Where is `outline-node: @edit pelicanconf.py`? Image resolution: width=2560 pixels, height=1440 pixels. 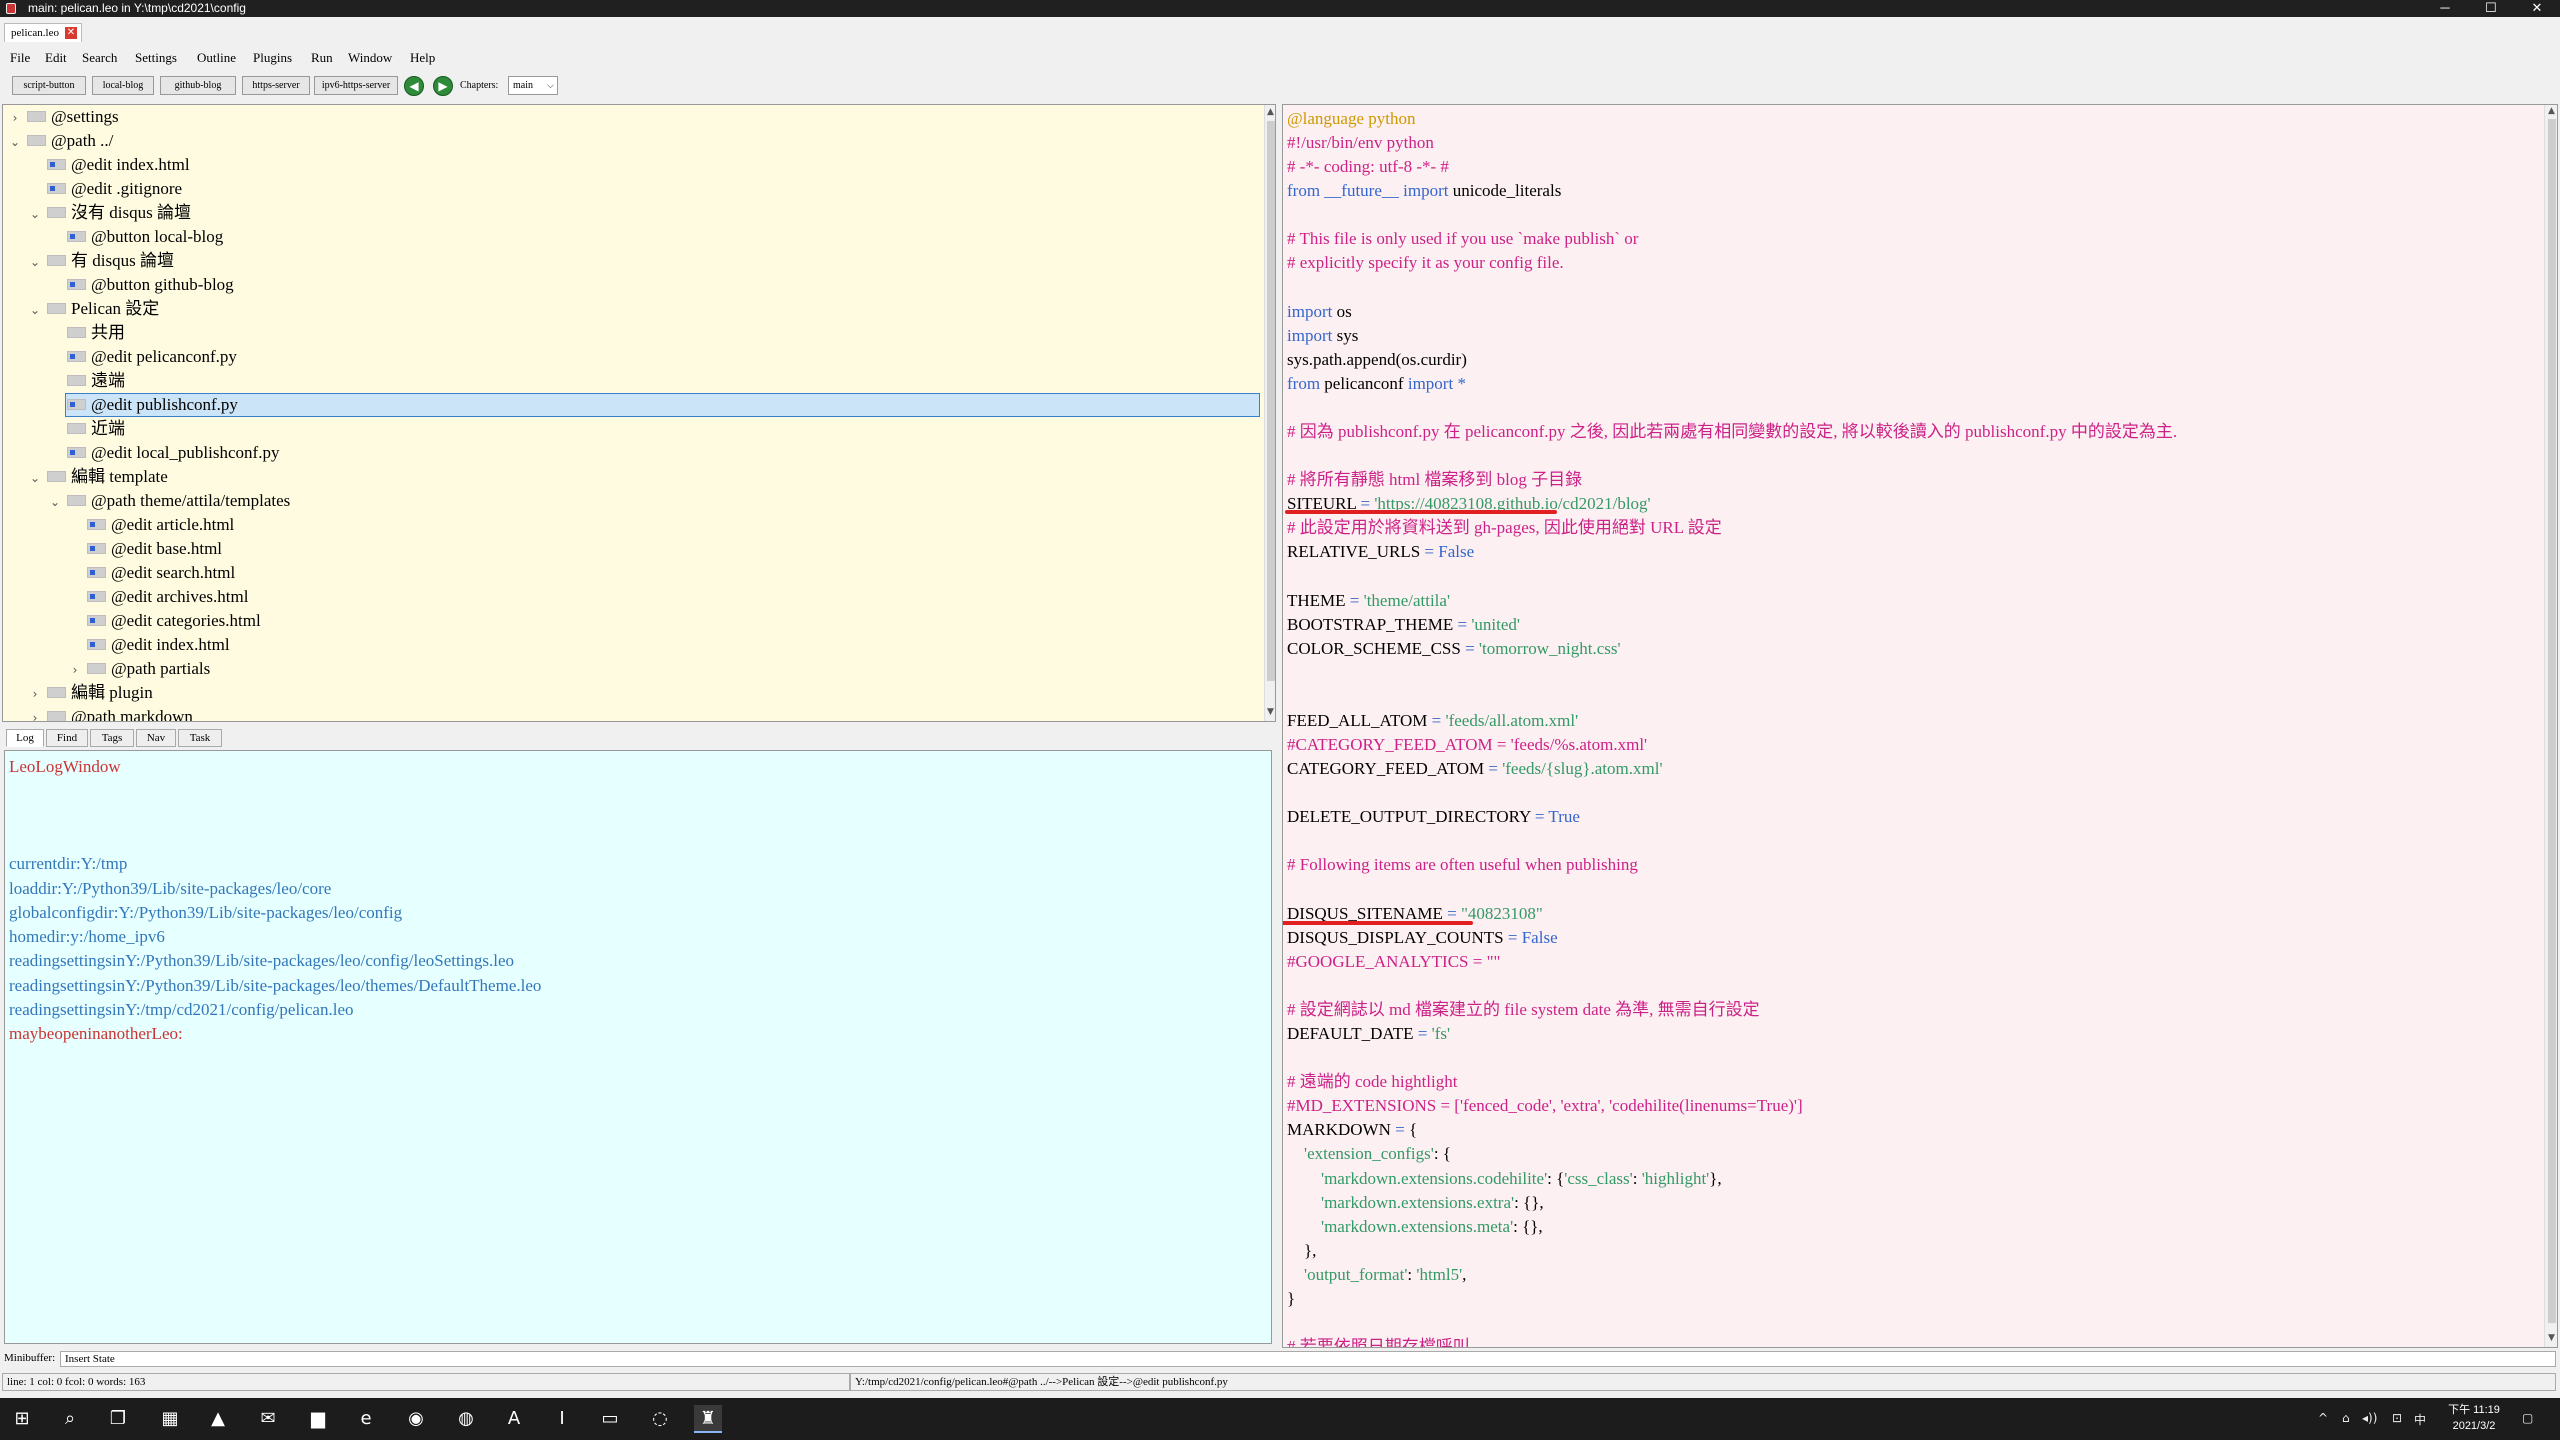
outline-node: @edit pelicanconf.py is located at coordinates (142, 357).